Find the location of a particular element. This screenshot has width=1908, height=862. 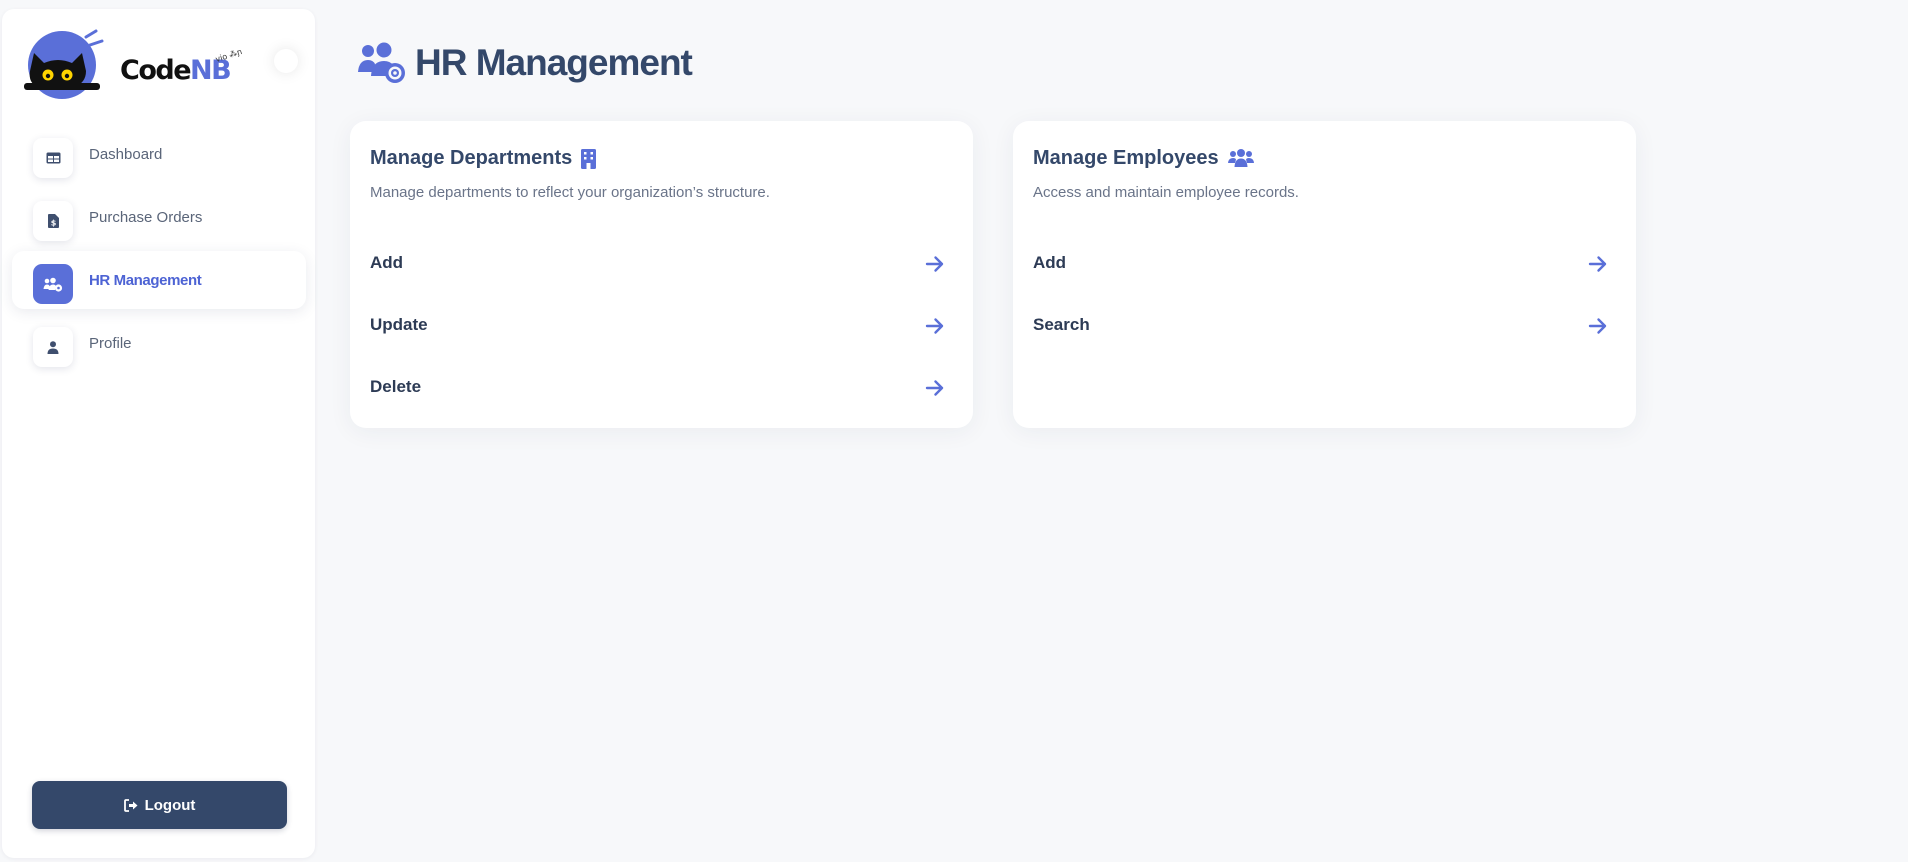

sidebar-item-label: Profile is located at coordinates (110, 343).